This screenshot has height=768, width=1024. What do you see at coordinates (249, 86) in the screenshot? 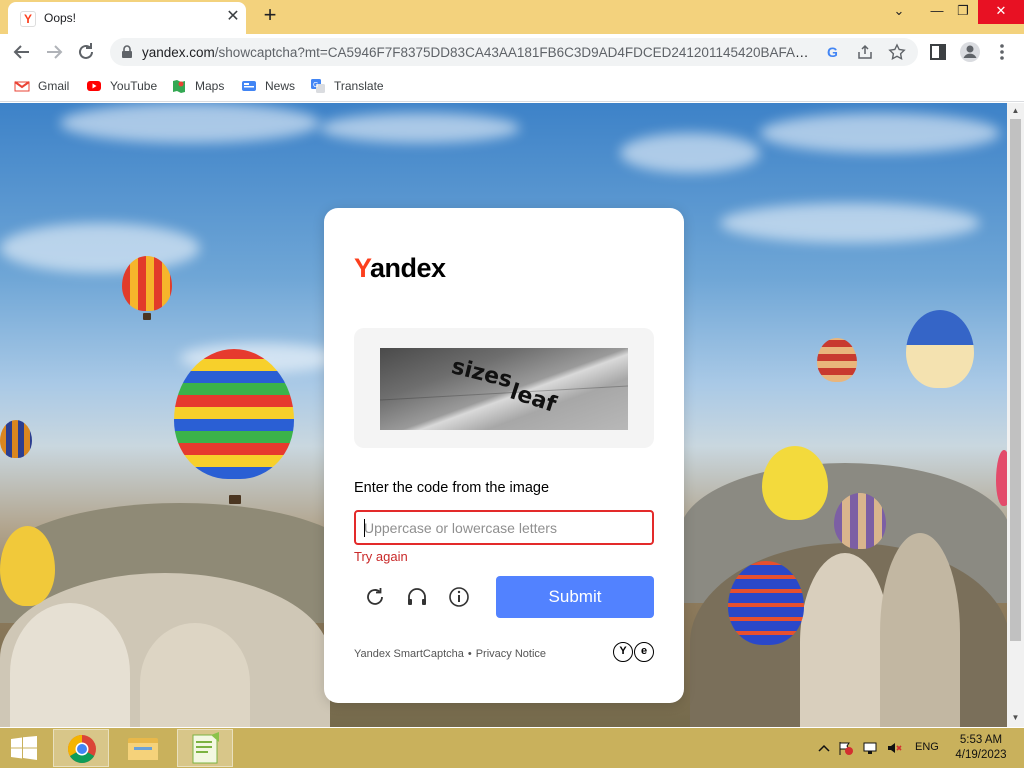
I see `news-icon` at bounding box center [249, 86].